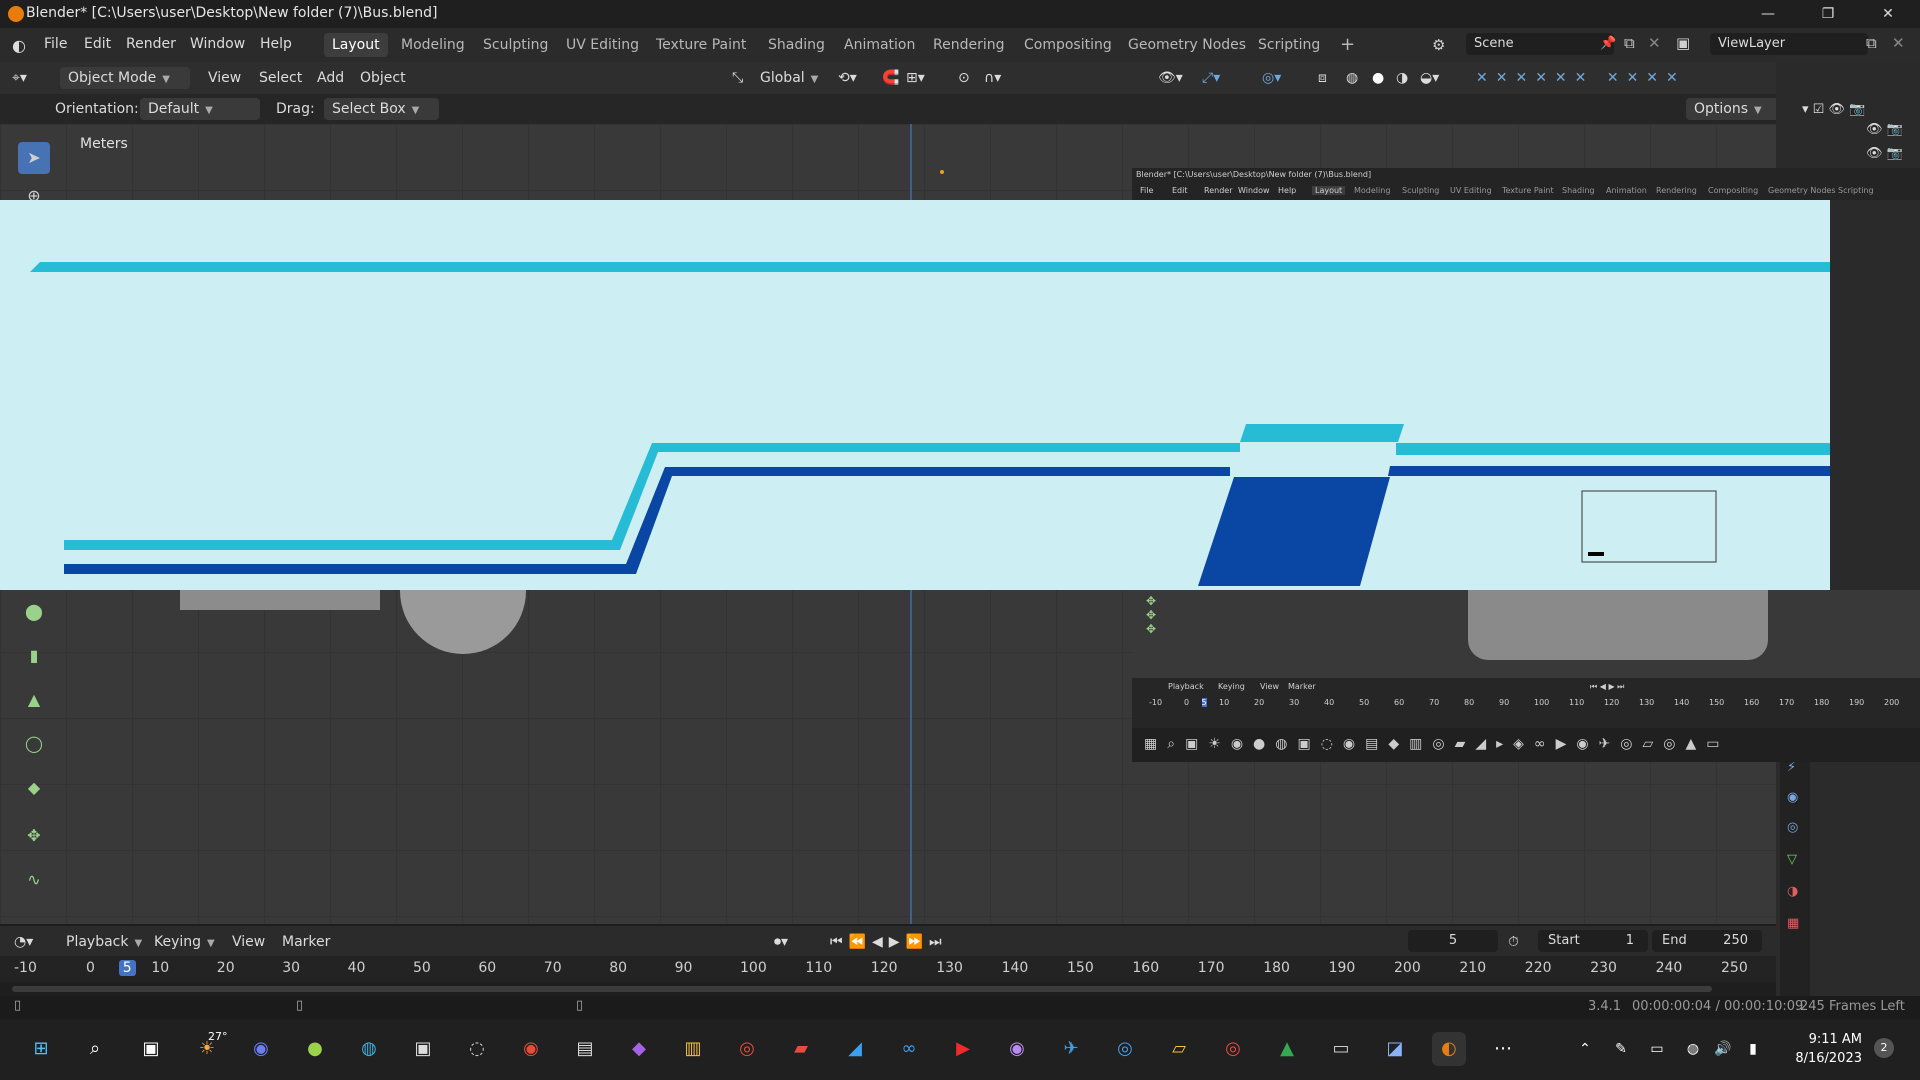 The width and height of the screenshot is (1920, 1080). What do you see at coordinates (280, 78) in the screenshot?
I see `menu-select: Select` at bounding box center [280, 78].